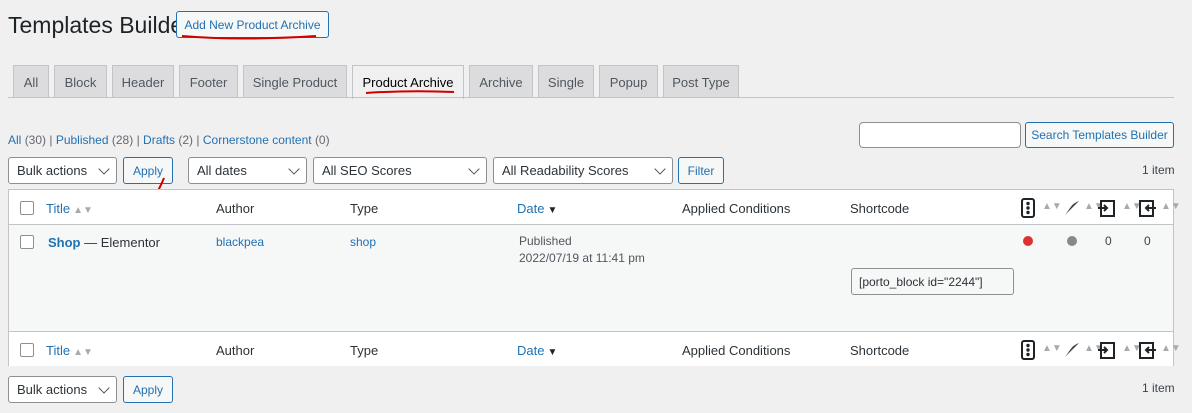 Image resolution: width=1192 pixels, height=413 pixels. I want to click on search-button: Search Templates Builder, so click(1099, 135).